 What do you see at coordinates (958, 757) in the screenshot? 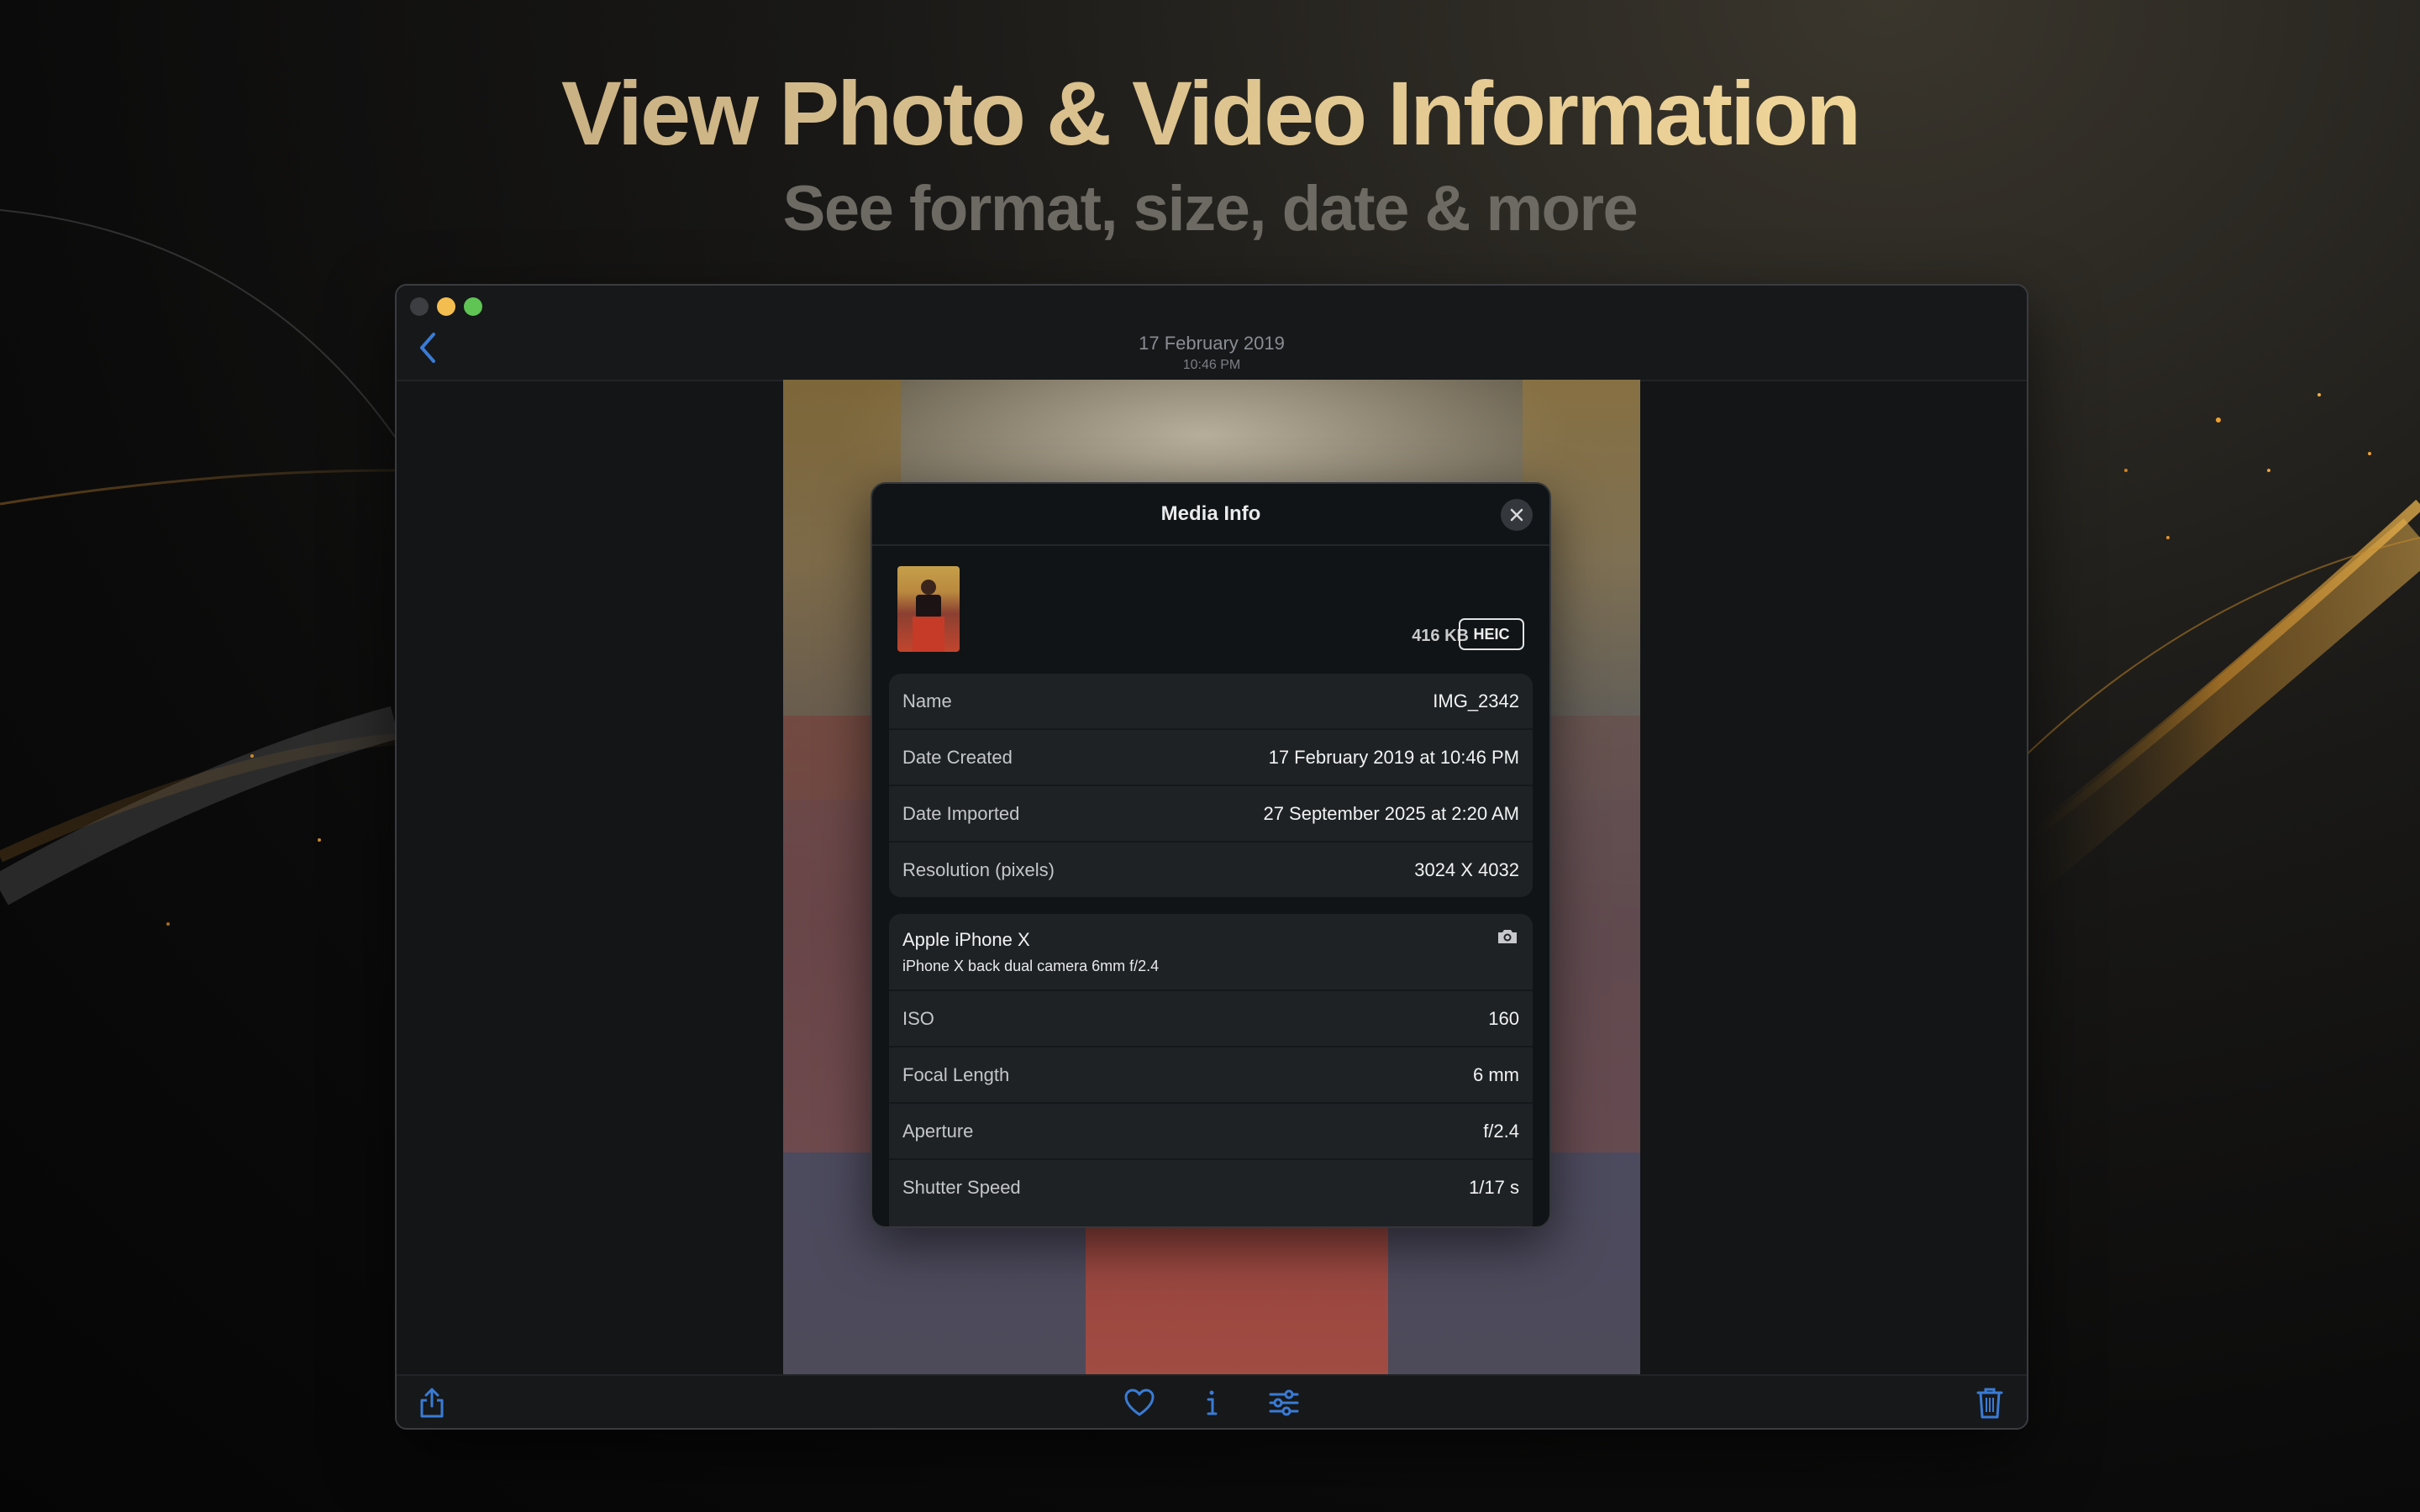
I see `row-label: Date Created` at bounding box center [958, 757].